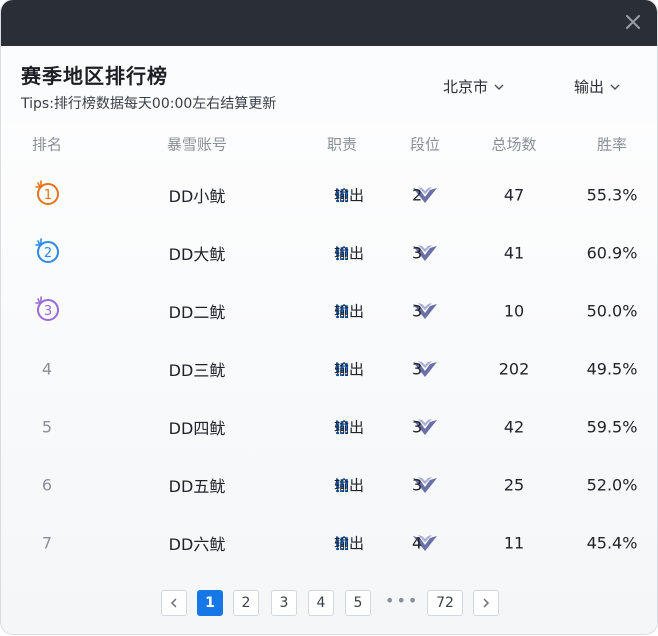  I want to click on page-title: 赛季地区排行榜, so click(94, 76).